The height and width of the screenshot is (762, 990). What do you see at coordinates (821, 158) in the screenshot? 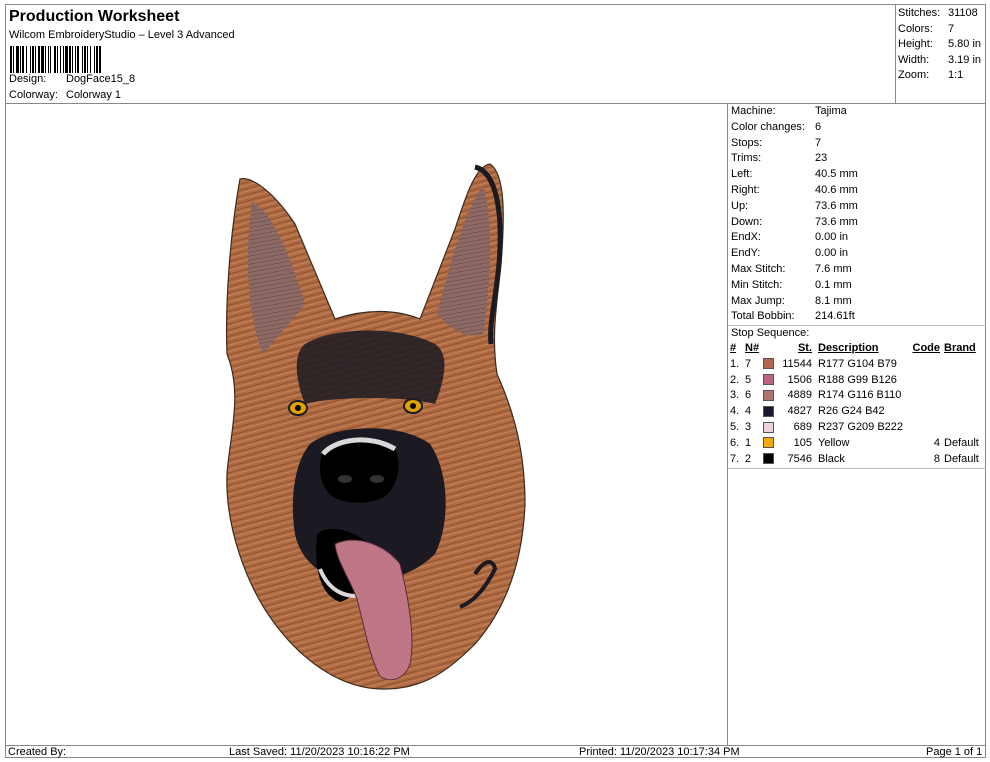
I see `info-value: 23` at bounding box center [821, 158].